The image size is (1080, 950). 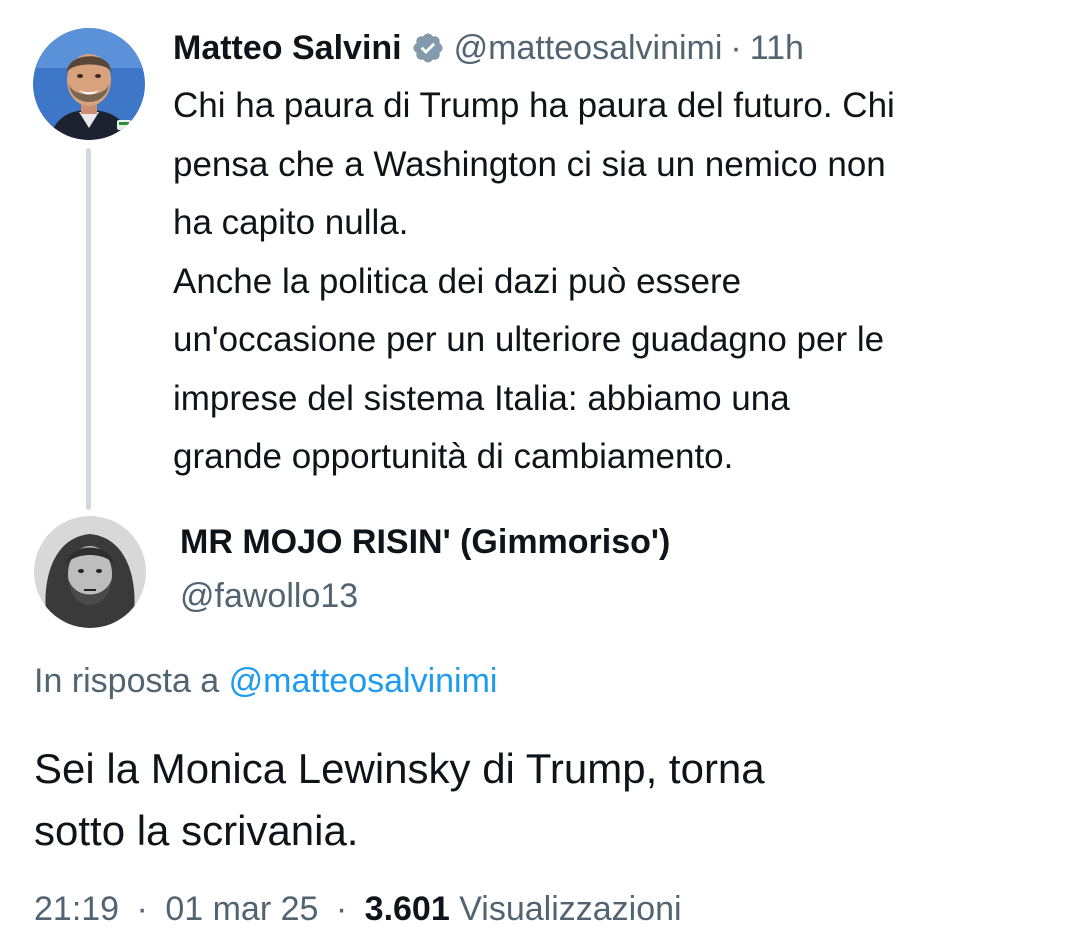 What do you see at coordinates (570, 909) in the screenshot?
I see `views-label: Visualizzazioni` at bounding box center [570, 909].